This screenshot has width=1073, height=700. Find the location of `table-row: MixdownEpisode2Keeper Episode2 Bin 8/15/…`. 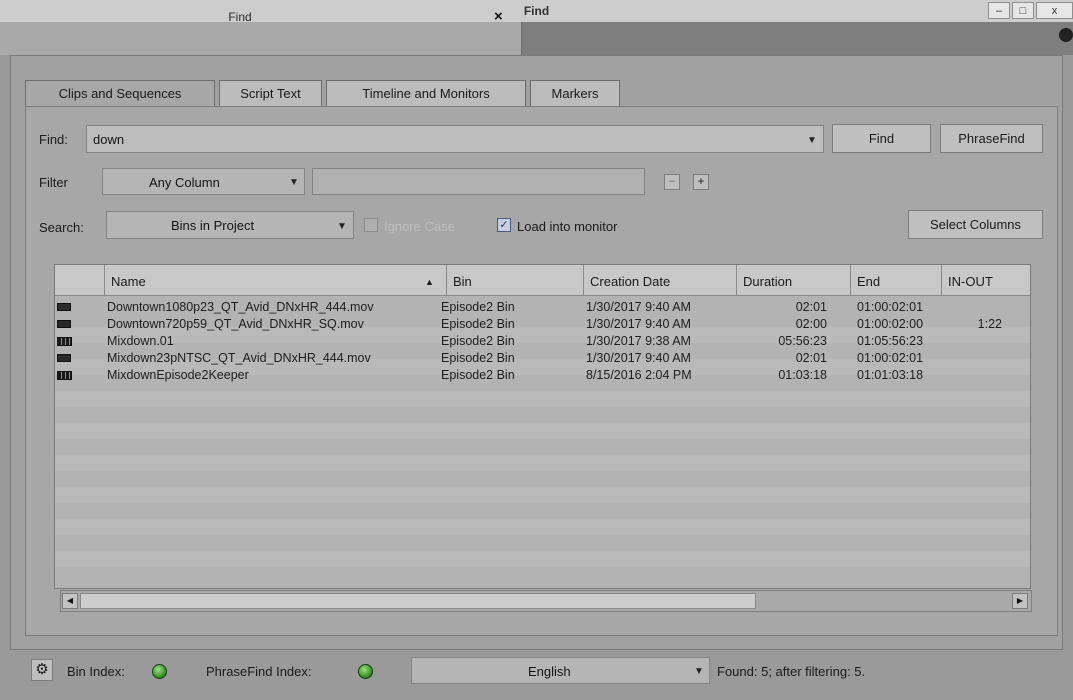

table-row: MixdownEpisode2Keeper Episode2 Bin 8/15/… is located at coordinates (542, 375).